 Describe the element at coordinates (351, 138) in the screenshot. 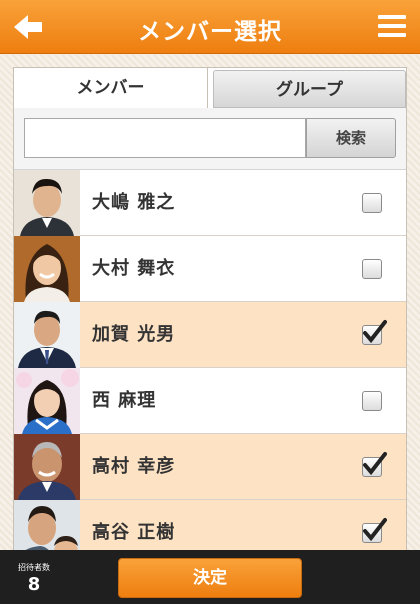

I see `search-button: 検索` at that location.